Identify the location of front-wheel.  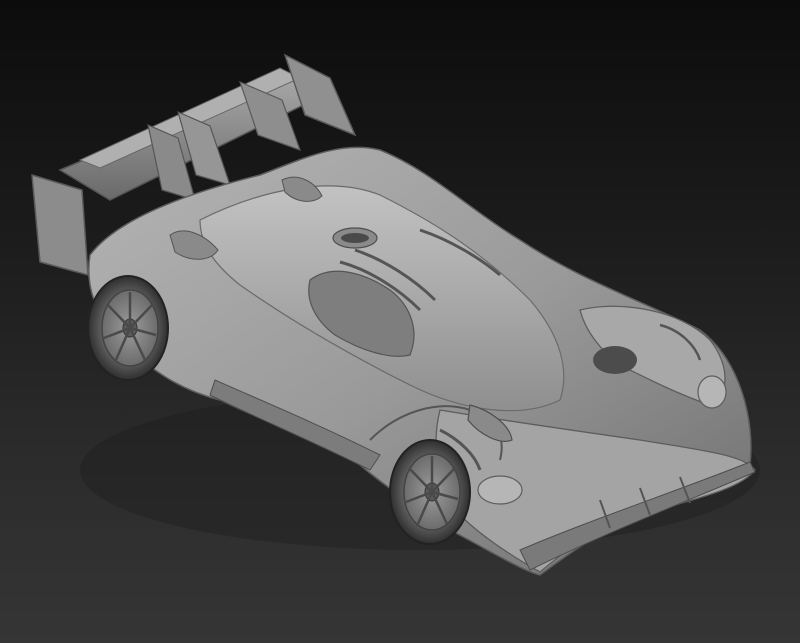
(430, 492).